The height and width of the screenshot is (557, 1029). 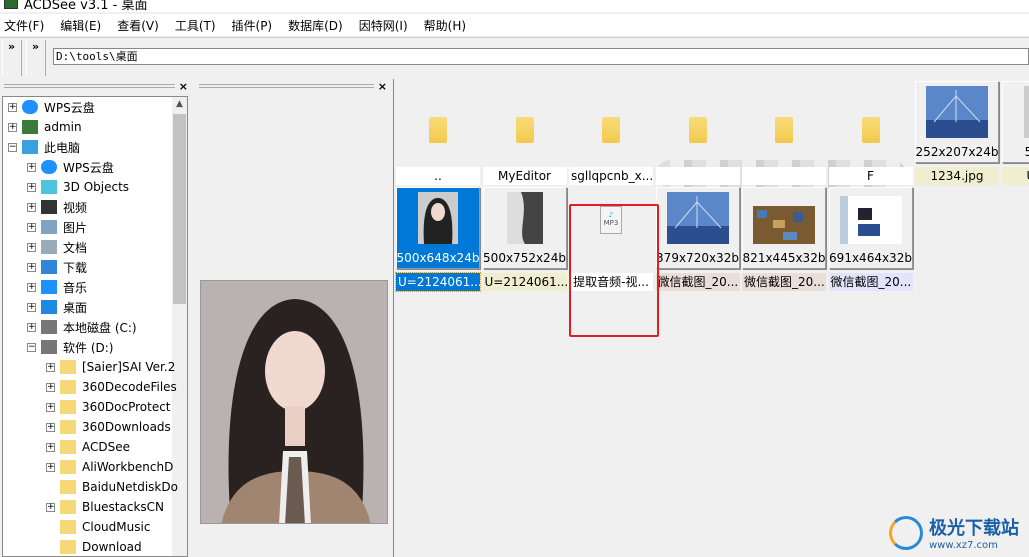 What do you see at coordinates (195, 25) in the screenshot?
I see `menu-item: 工具(T)` at bounding box center [195, 25].